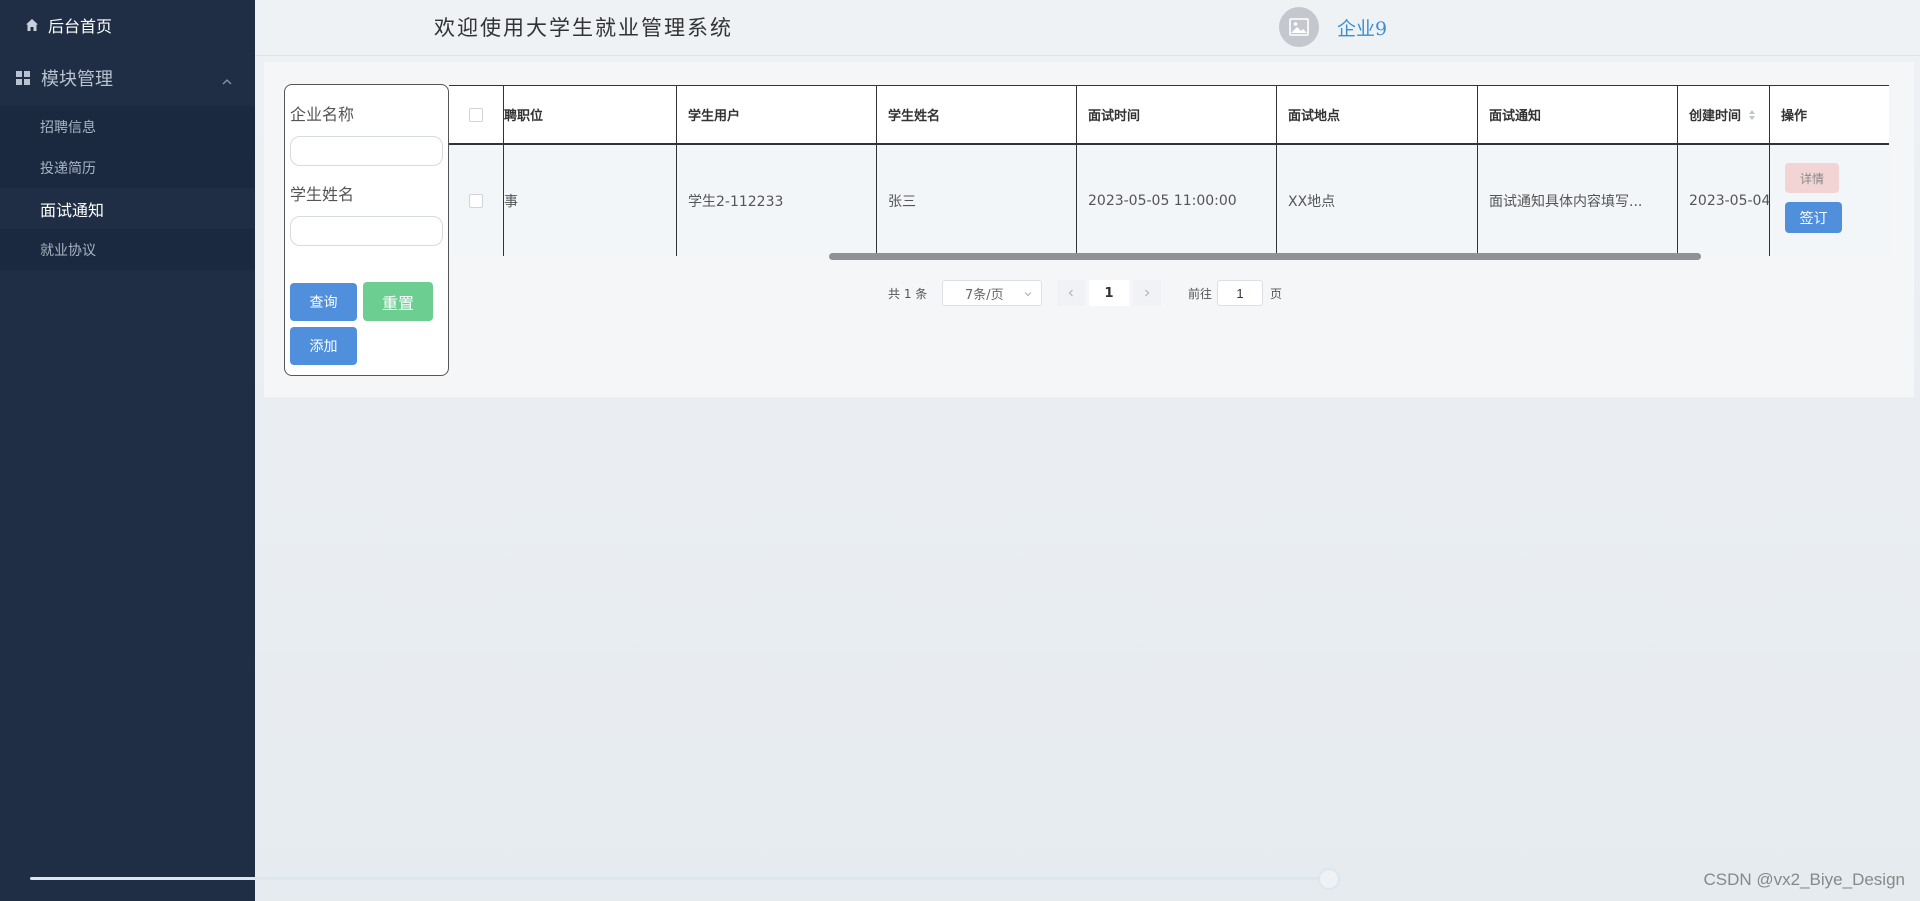 Image resolution: width=1920 pixels, height=901 pixels. Describe the element at coordinates (1730, 200) in the screenshot. I see `created-cell: 2023-05-04` at that location.